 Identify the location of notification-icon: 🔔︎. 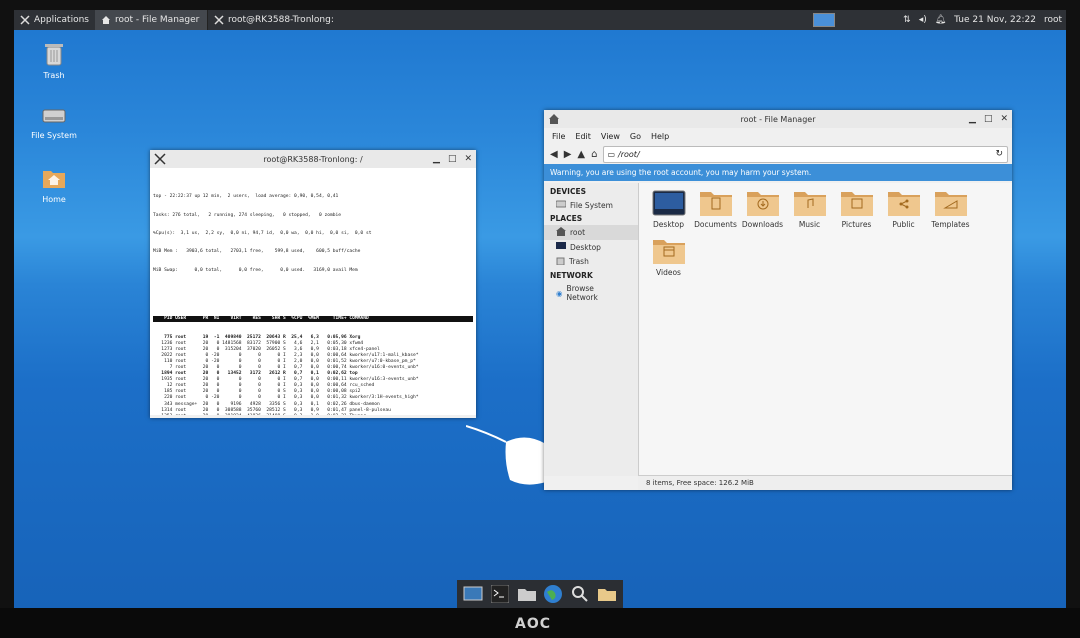
(940, 20).